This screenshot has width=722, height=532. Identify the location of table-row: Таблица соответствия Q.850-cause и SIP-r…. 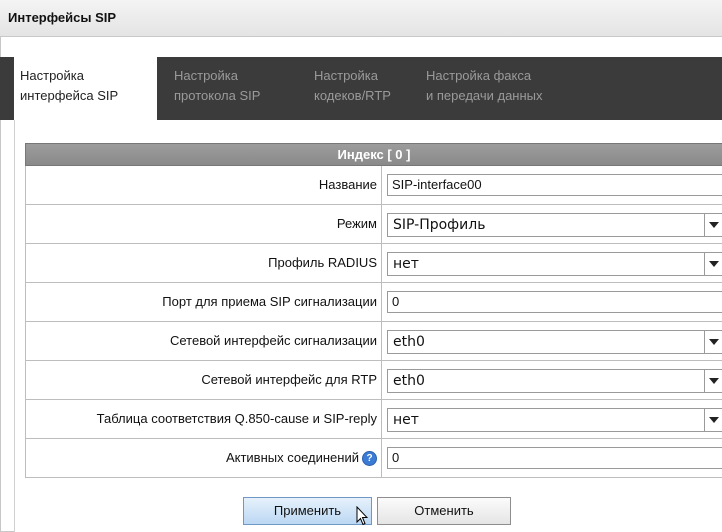
(373, 419).